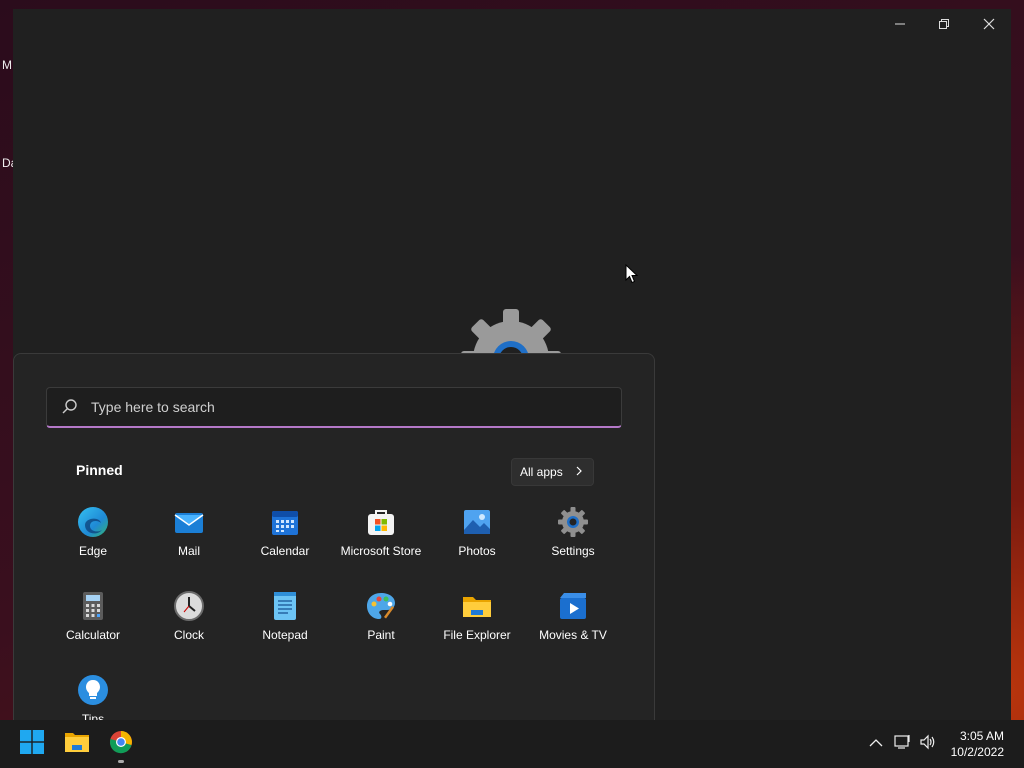 Image resolution: width=1024 pixels, height=768 pixels. What do you see at coordinates (93, 635) in the screenshot?
I see `app-label: Calculator` at bounding box center [93, 635].